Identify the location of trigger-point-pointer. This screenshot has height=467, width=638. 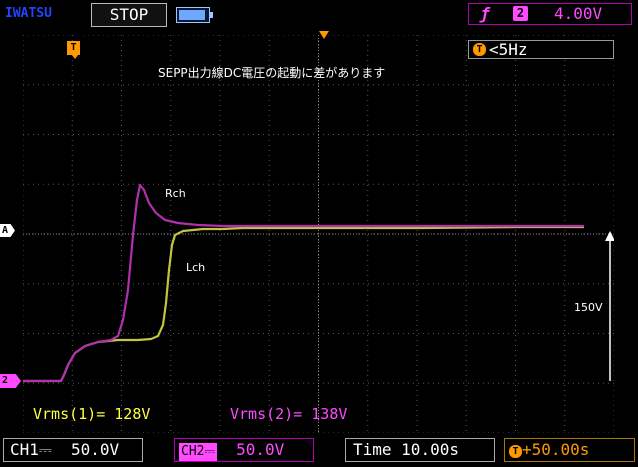
(75, 57).